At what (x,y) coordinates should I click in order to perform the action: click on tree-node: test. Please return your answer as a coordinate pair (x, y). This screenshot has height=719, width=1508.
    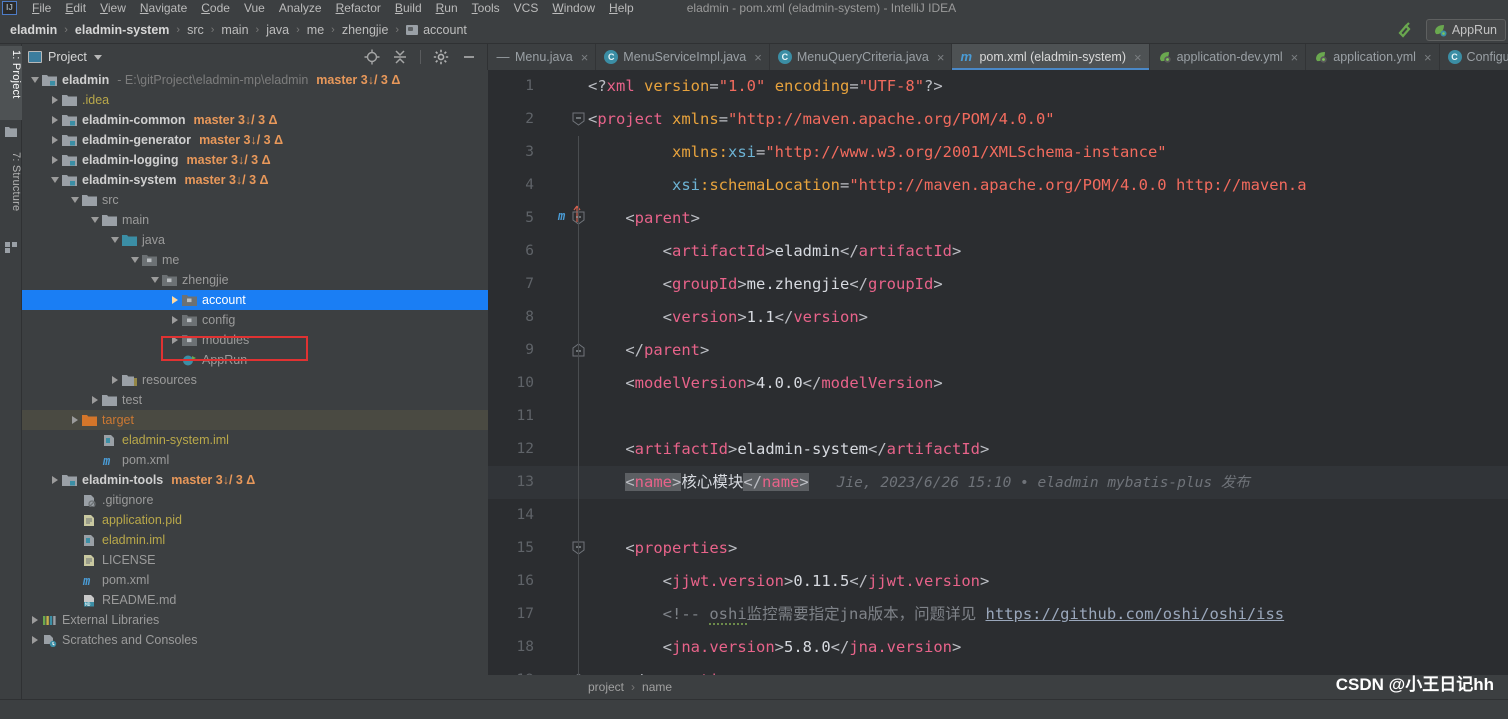
    Looking at the image, I should click on (255, 400).